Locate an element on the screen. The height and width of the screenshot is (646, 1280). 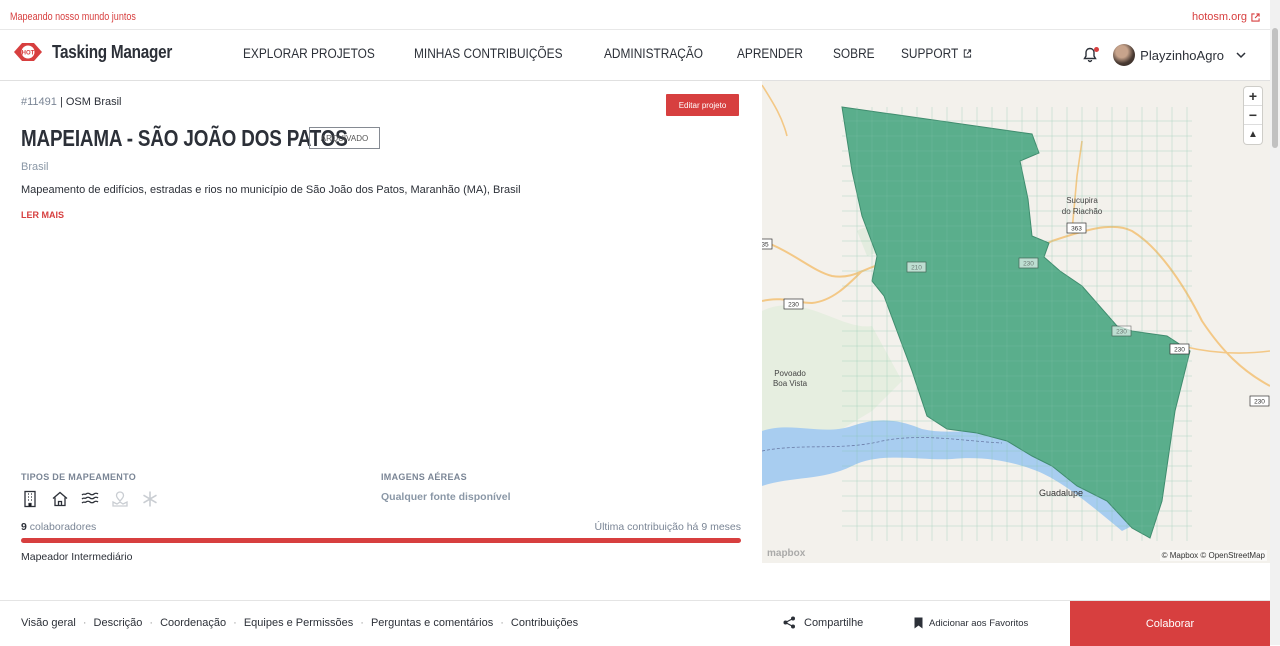
read-more-link: LER MAIS is located at coordinates (42, 215).